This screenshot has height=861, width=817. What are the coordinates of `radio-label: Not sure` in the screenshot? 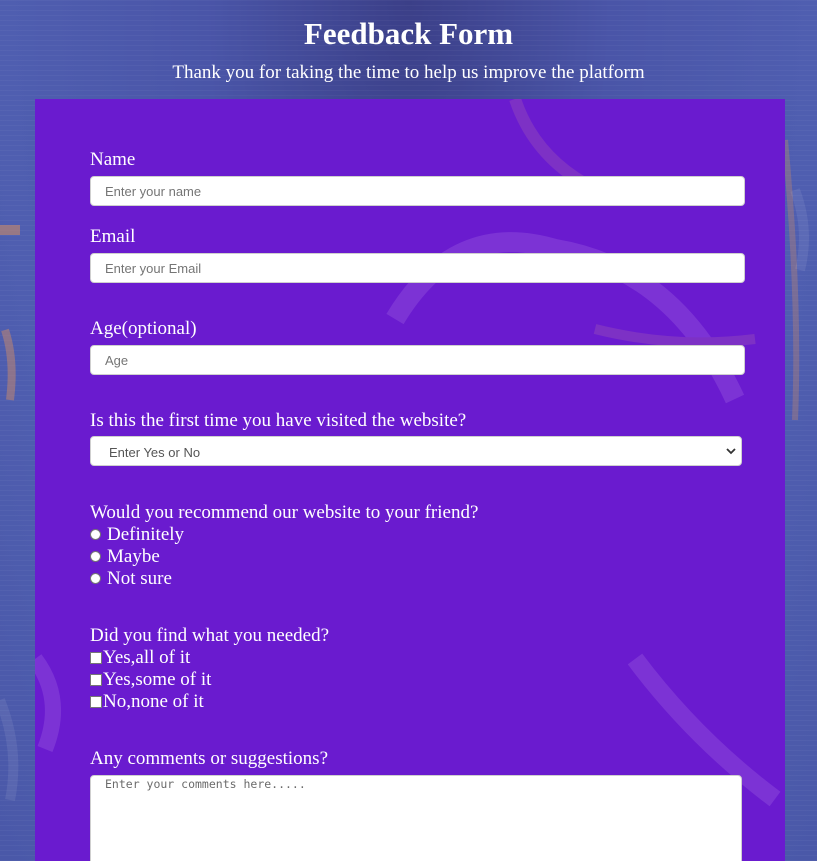 It's located at (139, 578).